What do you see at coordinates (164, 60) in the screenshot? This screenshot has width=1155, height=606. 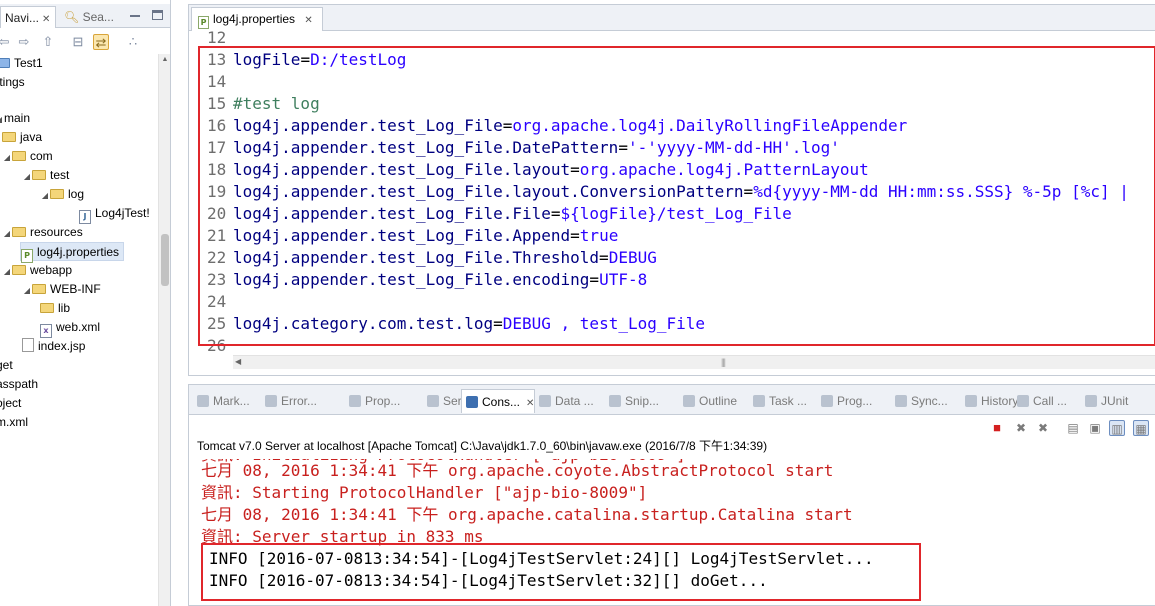 I see `scroll-up-icon: ▲` at bounding box center [164, 60].